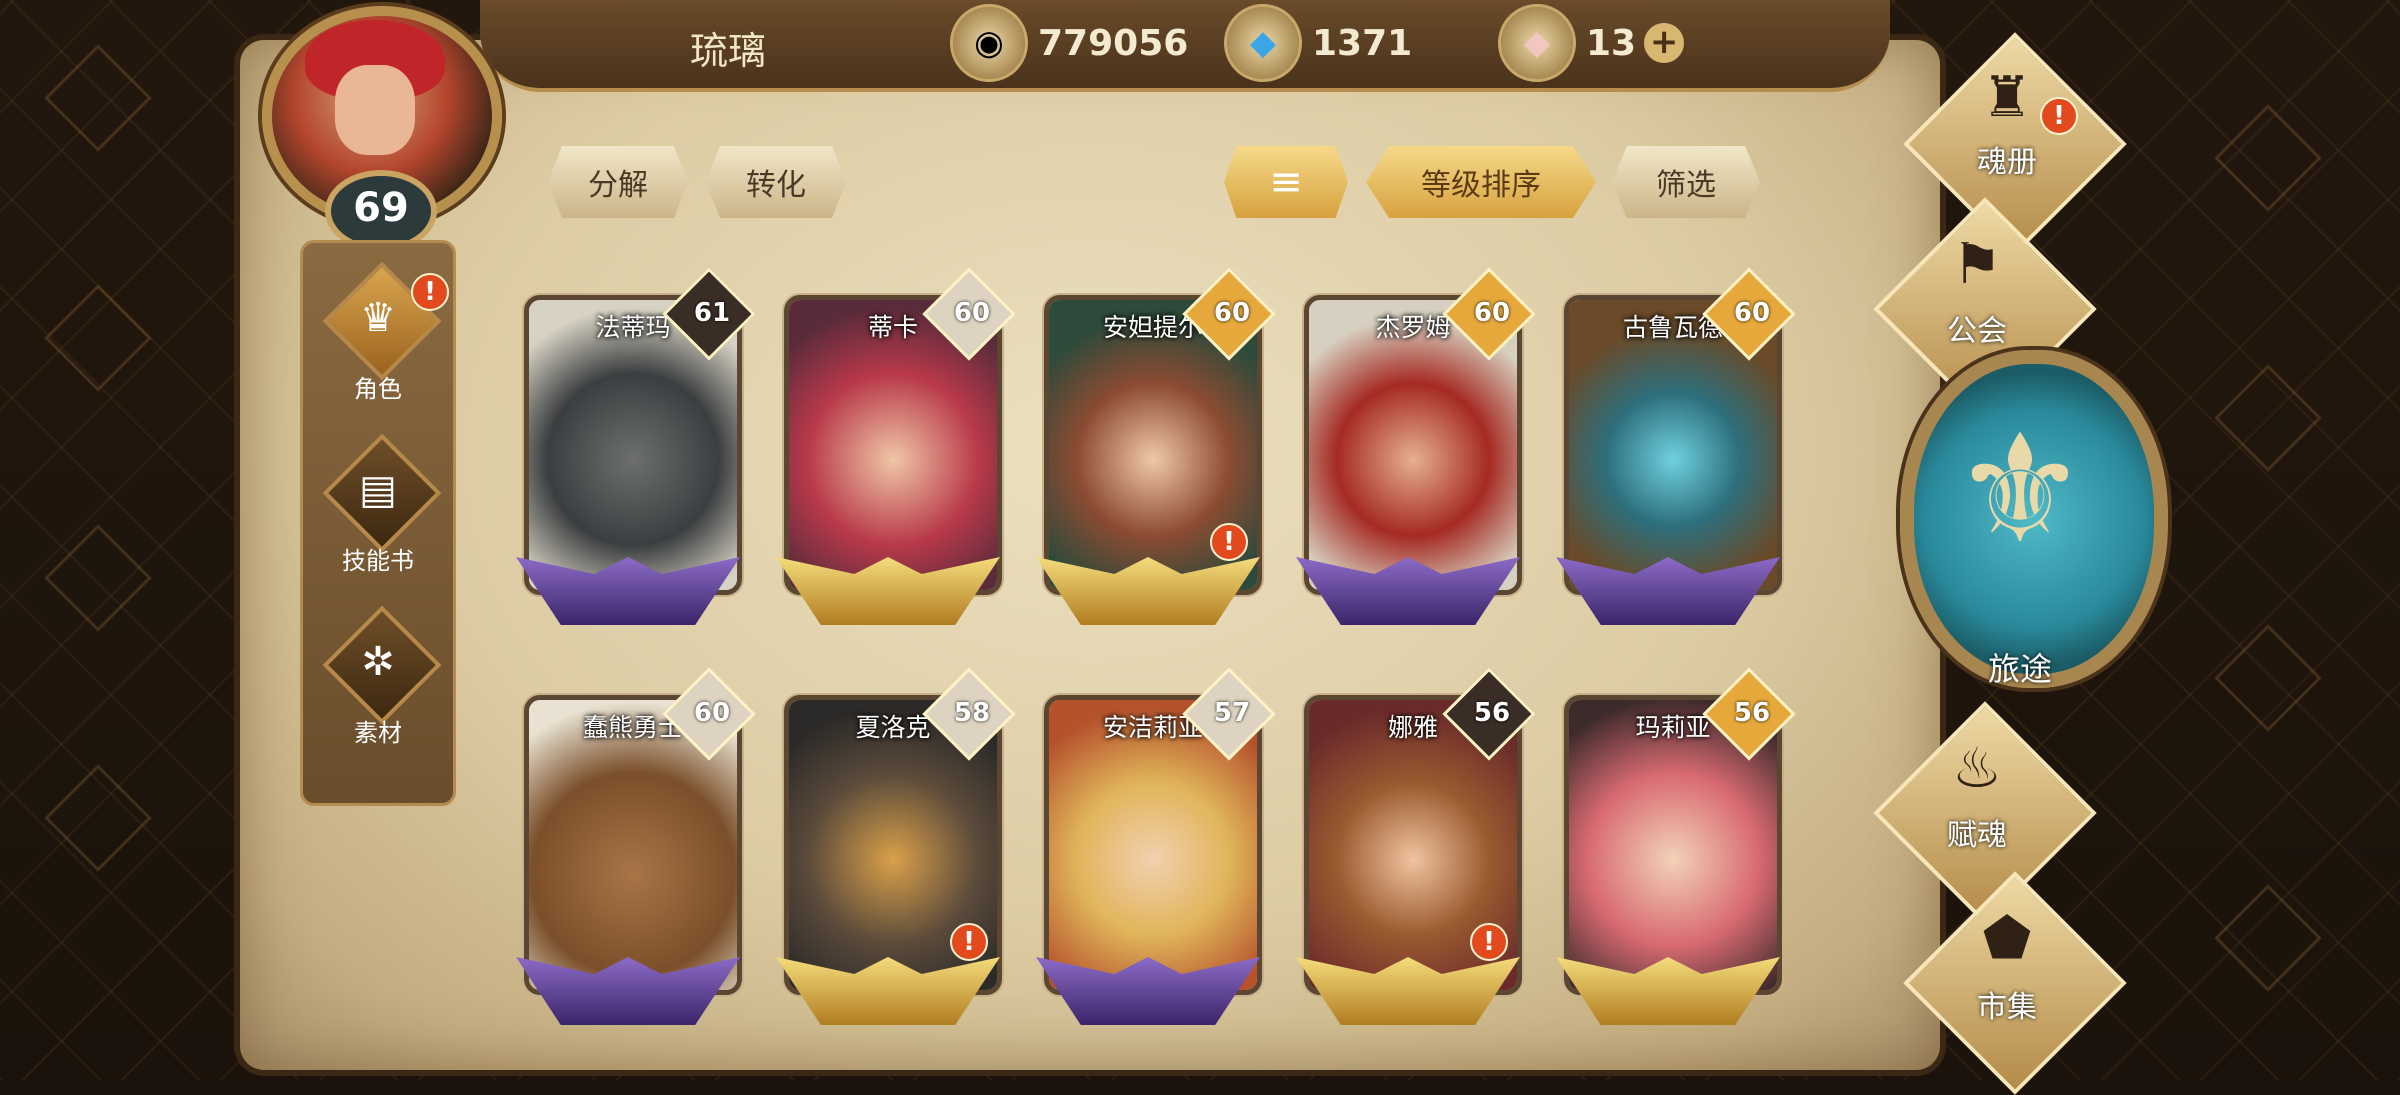 Image resolution: width=2400 pixels, height=1095 pixels. What do you see at coordinates (1676, 446) in the screenshot?
I see `hero-card: 古鲁瓦德 60` at bounding box center [1676, 446].